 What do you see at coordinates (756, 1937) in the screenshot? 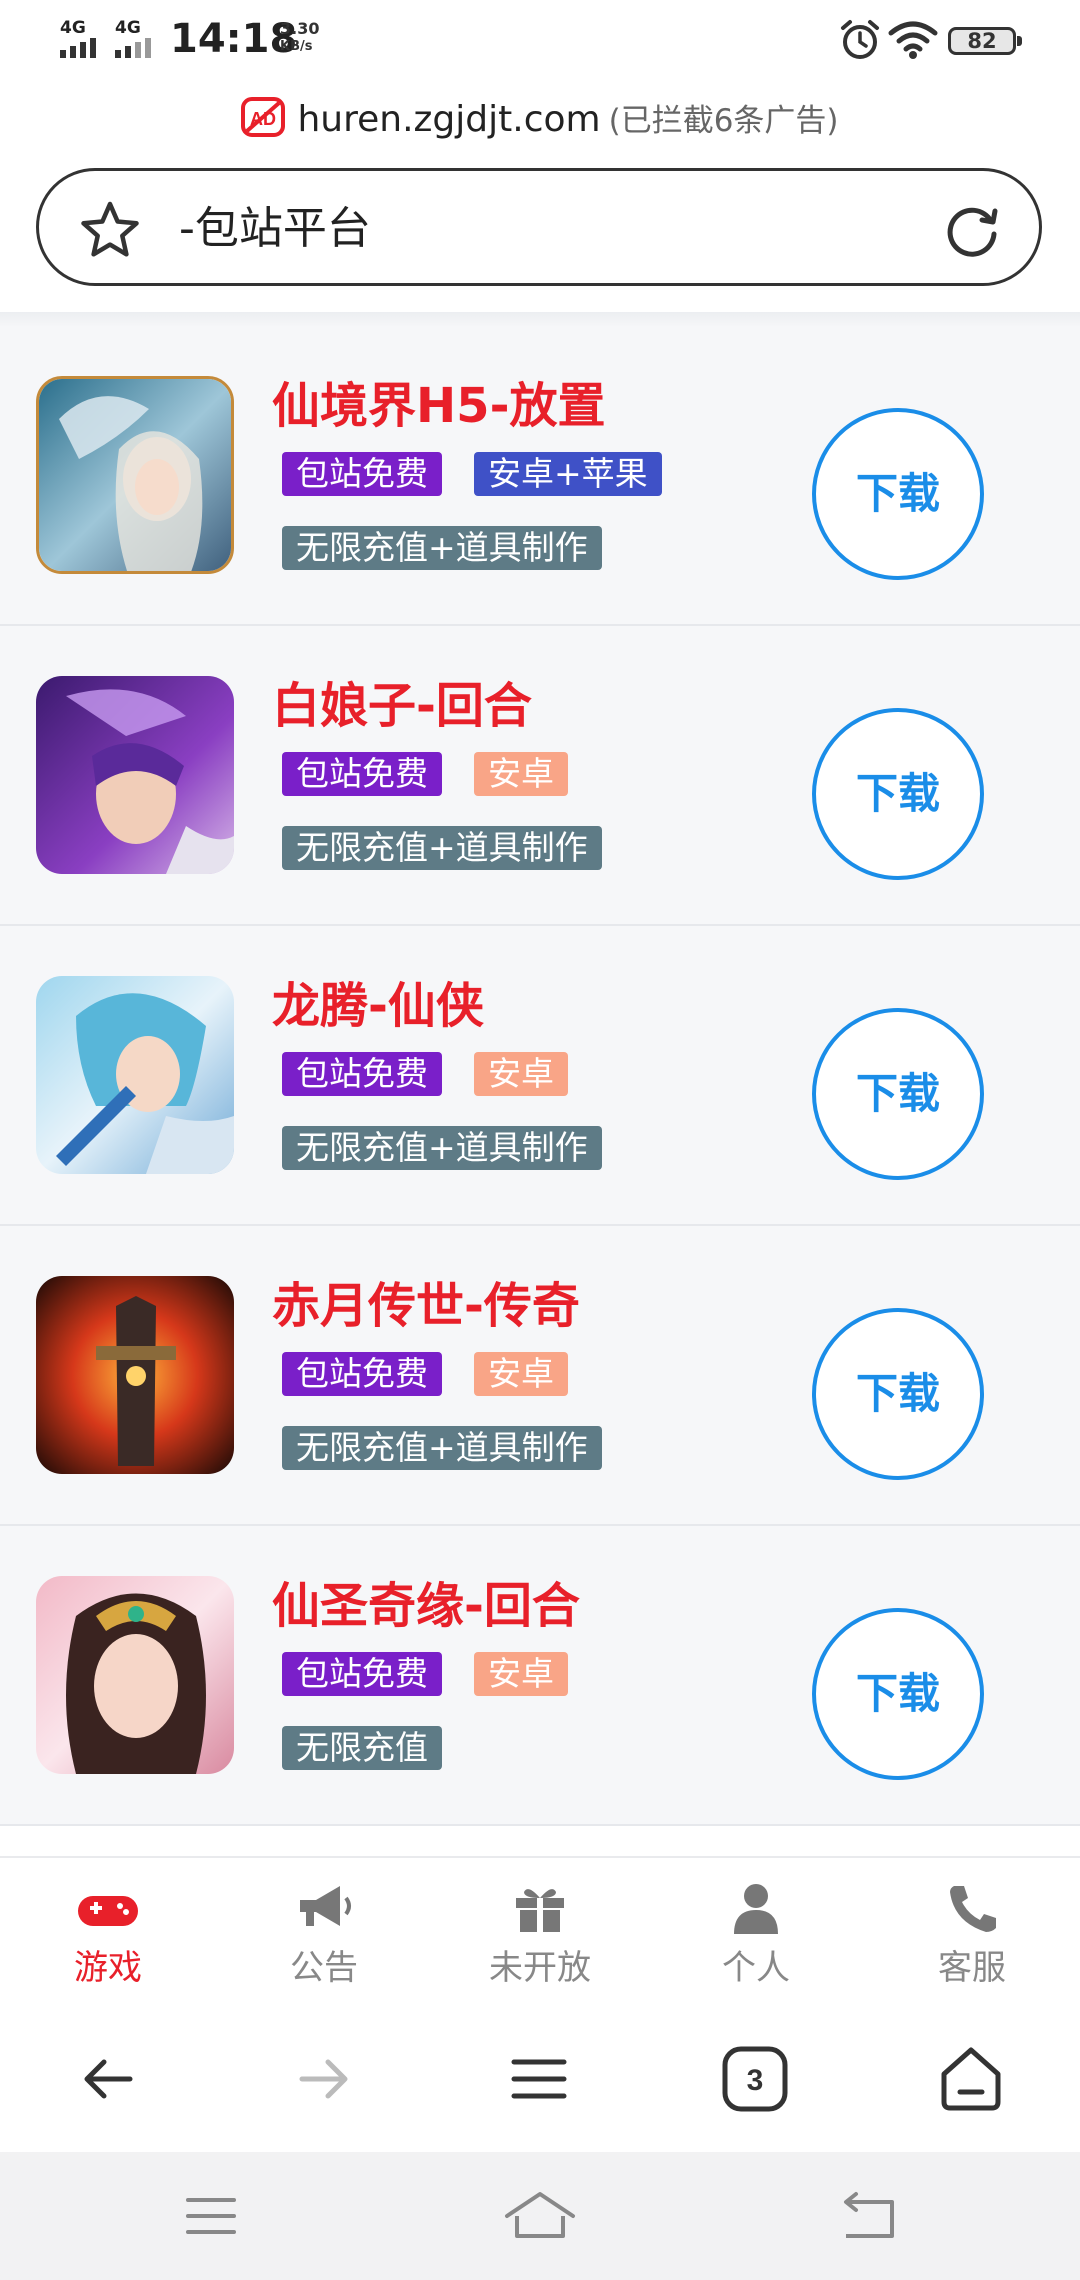
I see `tab-profile: 个人` at bounding box center [756, 1937].